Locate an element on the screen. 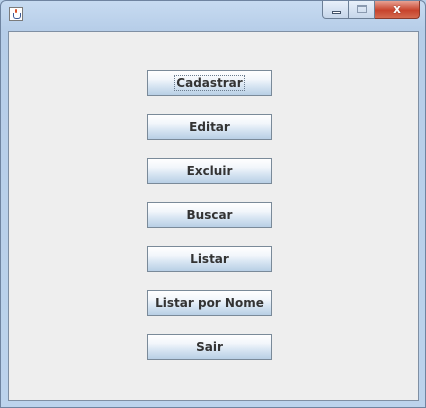 This screenshot has height=408, width=426. buscar-button: Buscar is located at coordinates (209, 215).